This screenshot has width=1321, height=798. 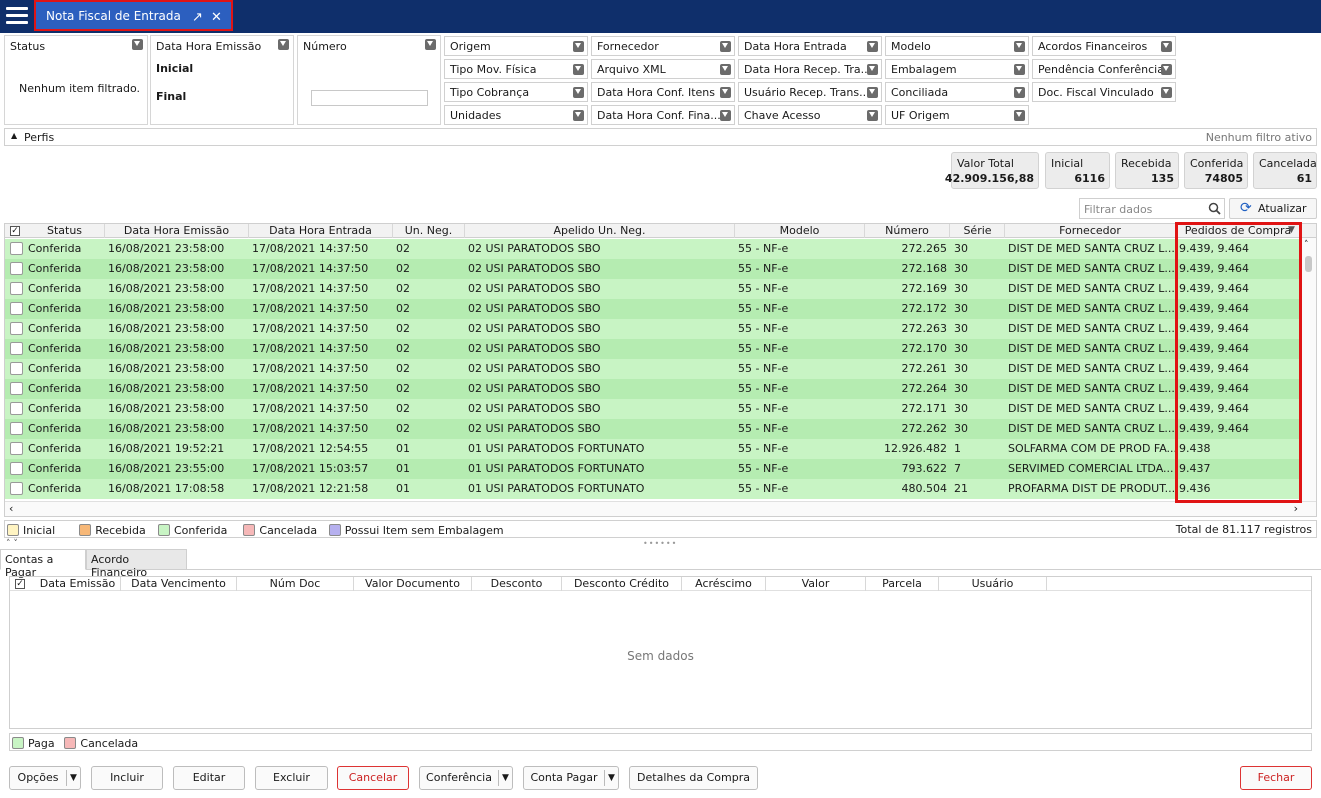 What do you see at coordinates (660, 508) in the screenshot?
I see `horizontal-scrollbar: ‹ ›` at bounding box center [660, 508].